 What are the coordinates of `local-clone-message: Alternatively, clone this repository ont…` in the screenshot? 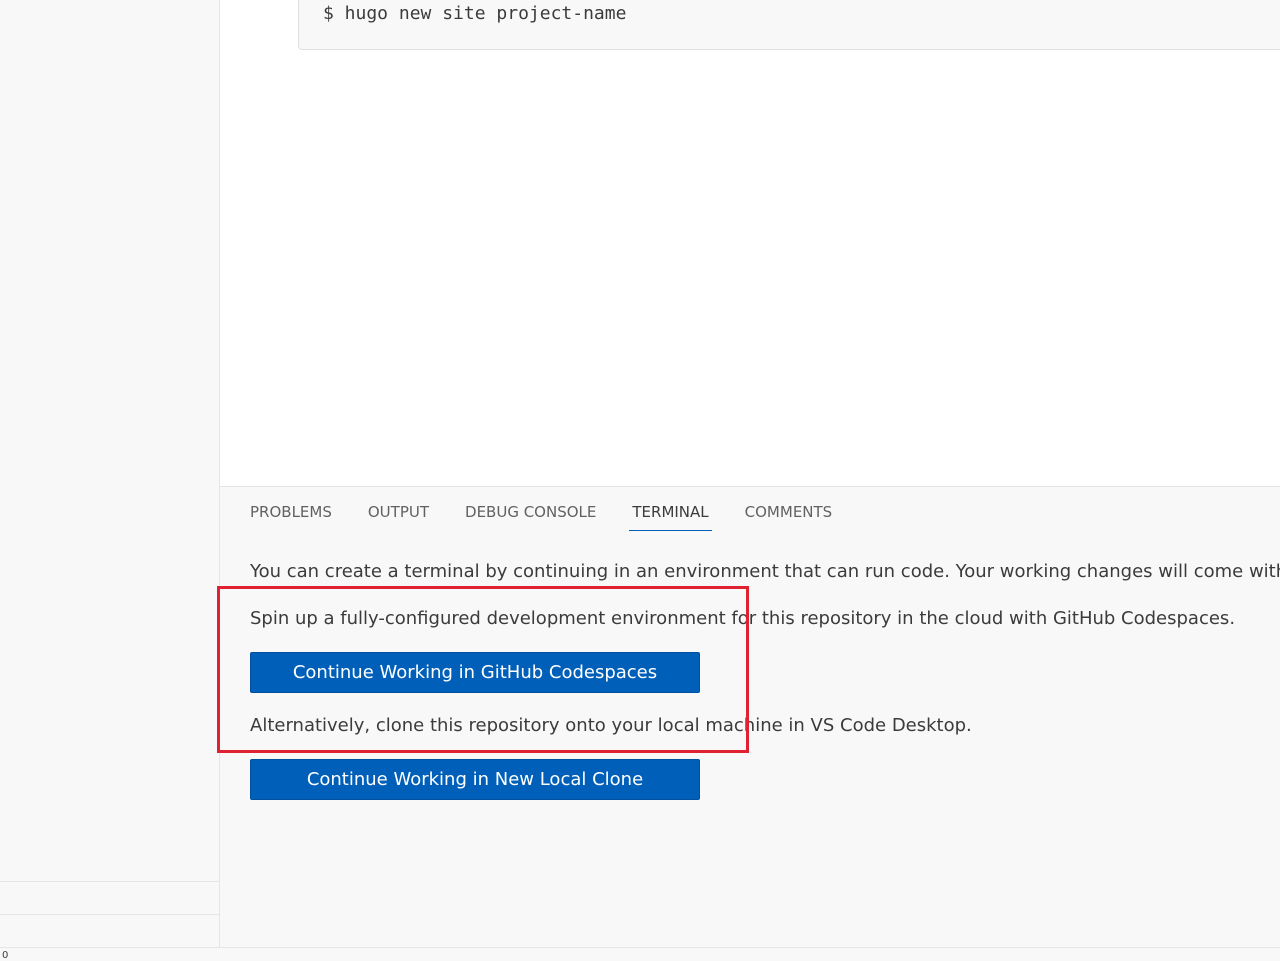 It's located at (611, 725).